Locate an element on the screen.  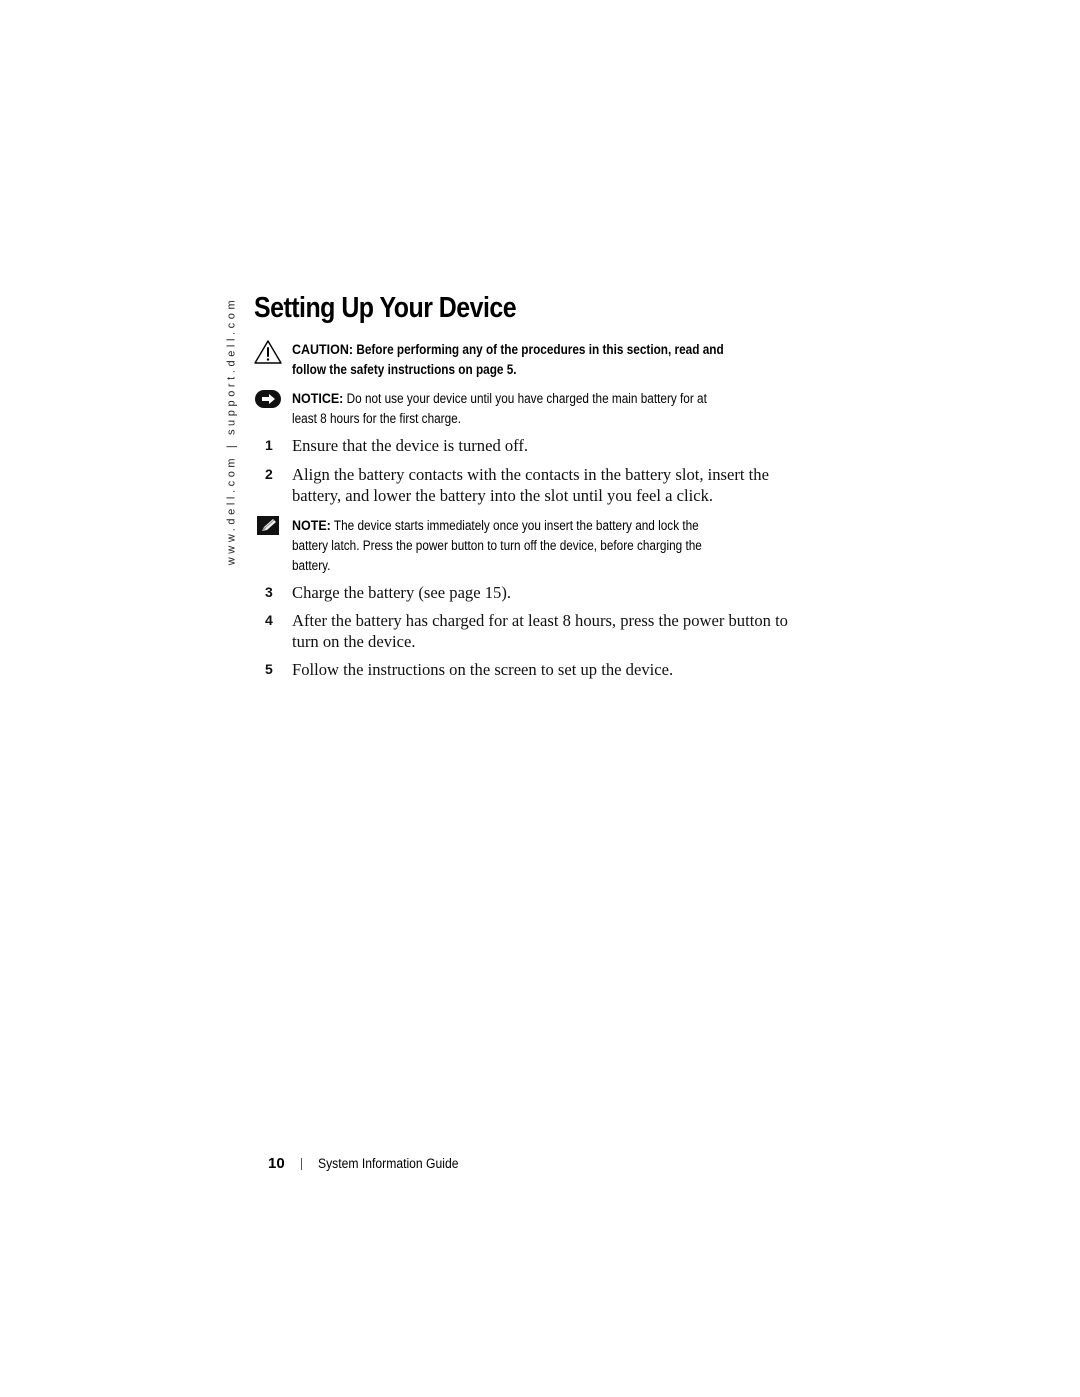
step-item: 1 Ensure that the device is turned off. is located at coordinates (532, 445).